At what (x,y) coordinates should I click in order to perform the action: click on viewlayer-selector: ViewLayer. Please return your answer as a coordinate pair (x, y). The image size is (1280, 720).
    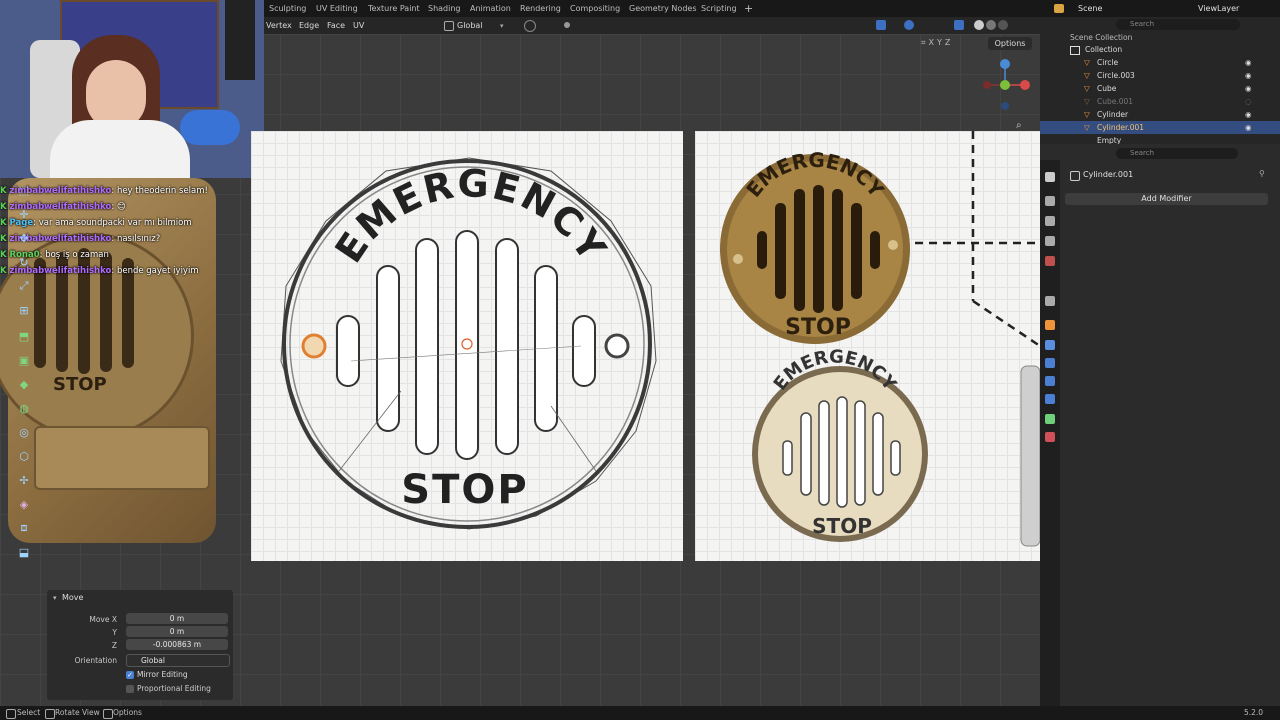
    Looking at the image, I should click on (1218, 8).